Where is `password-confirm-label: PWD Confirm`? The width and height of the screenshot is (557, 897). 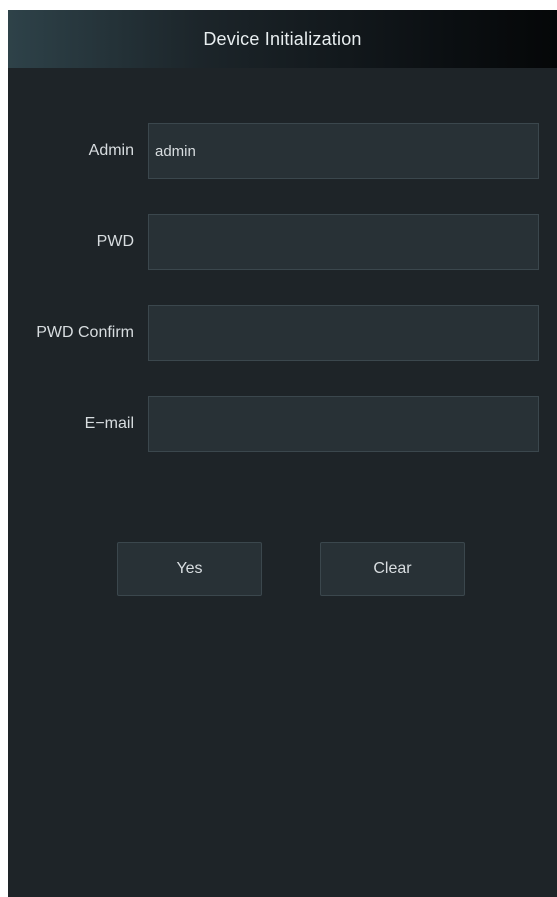 password-confirm-label: PWD Confirm is located at coordinates (85, 332).